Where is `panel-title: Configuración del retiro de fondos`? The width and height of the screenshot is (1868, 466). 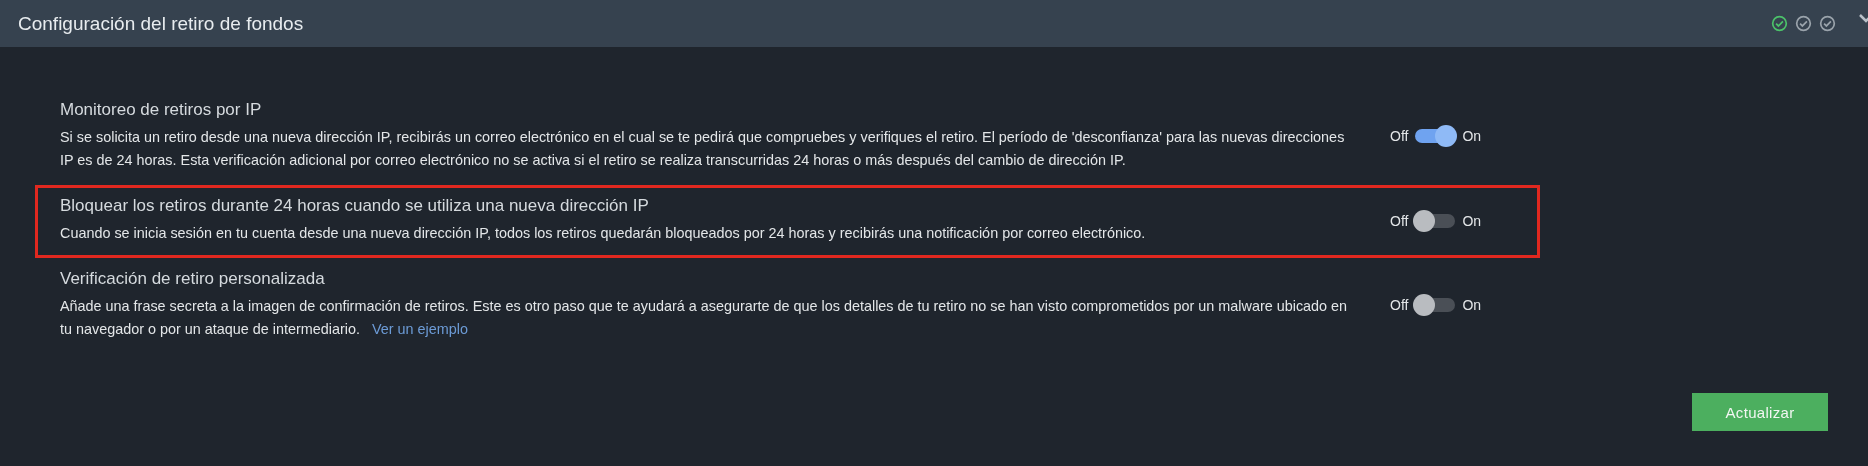 panel-title: Configuración del retiro de fondos is located at coordinates (161, 23).